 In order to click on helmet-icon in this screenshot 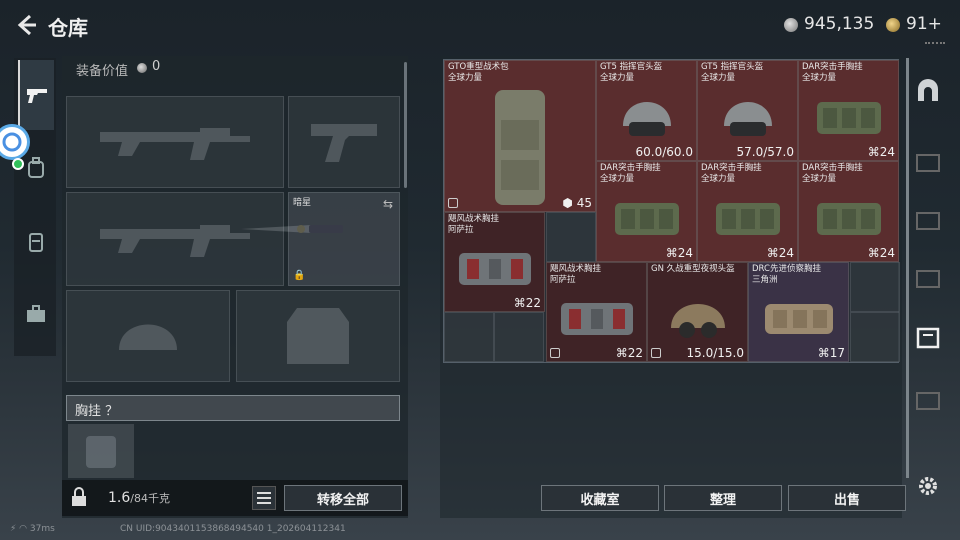, I will do `click(148, 337)`.